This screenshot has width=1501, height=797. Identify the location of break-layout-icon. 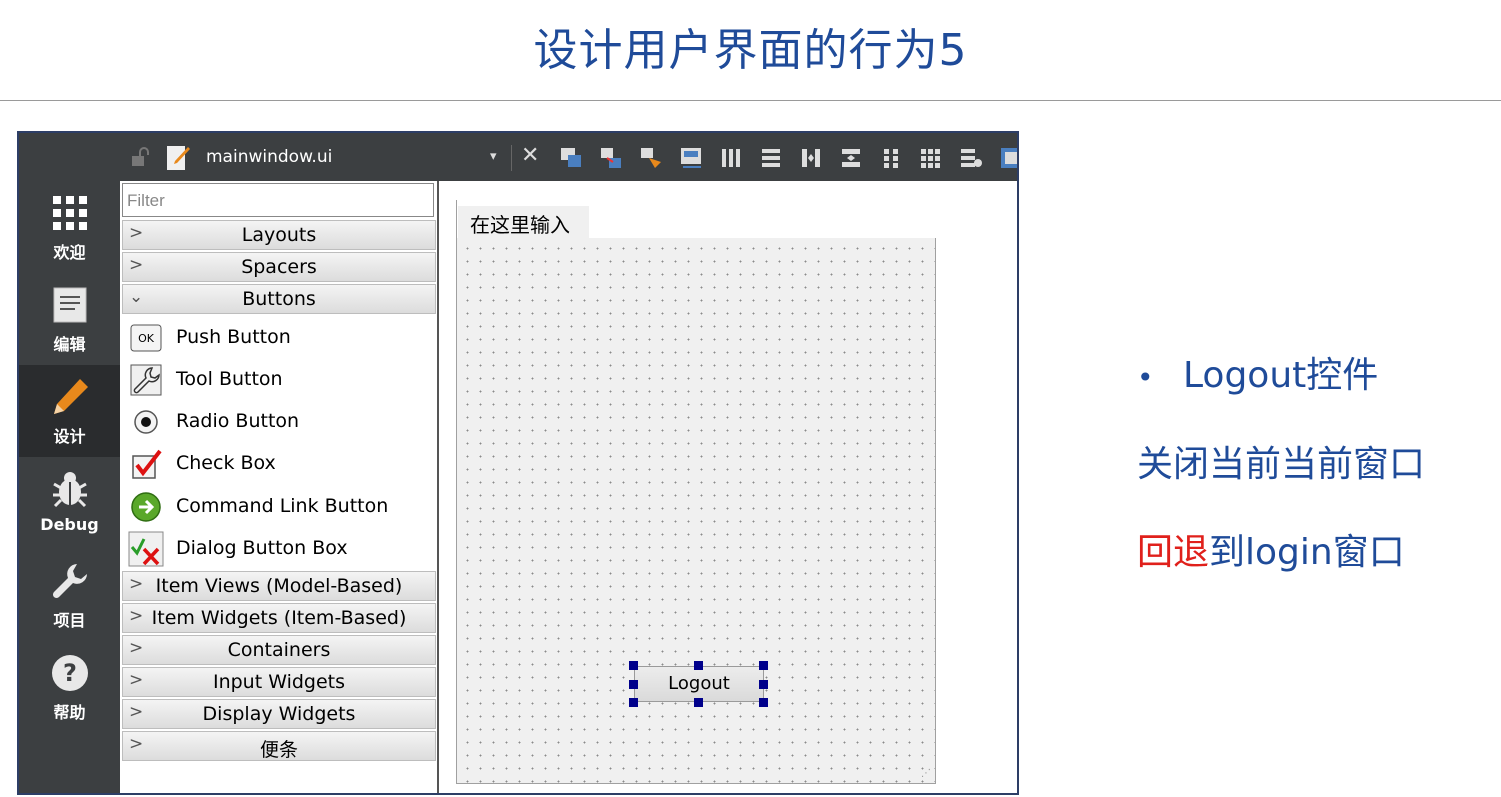
(971, 158).